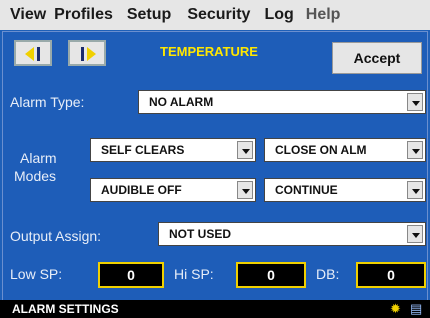 The width and height of the screenshot is (430, 318). I want to click on right-bar-icon, so click(82, 54).